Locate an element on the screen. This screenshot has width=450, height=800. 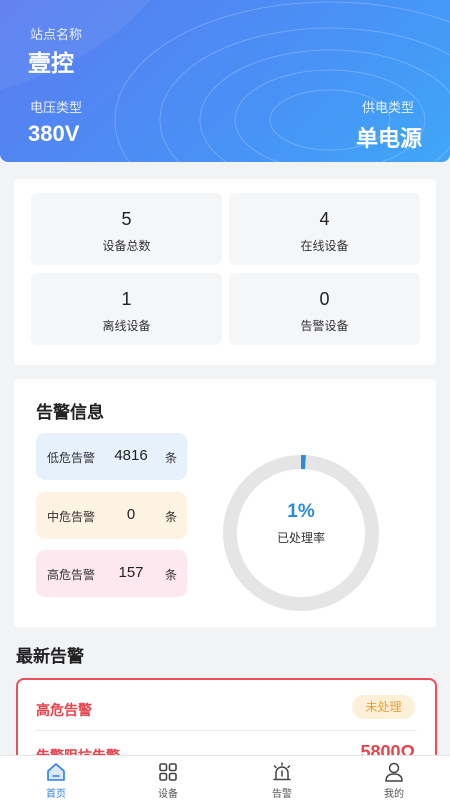
alarm-light-icon is located at coordinates (282, 771).